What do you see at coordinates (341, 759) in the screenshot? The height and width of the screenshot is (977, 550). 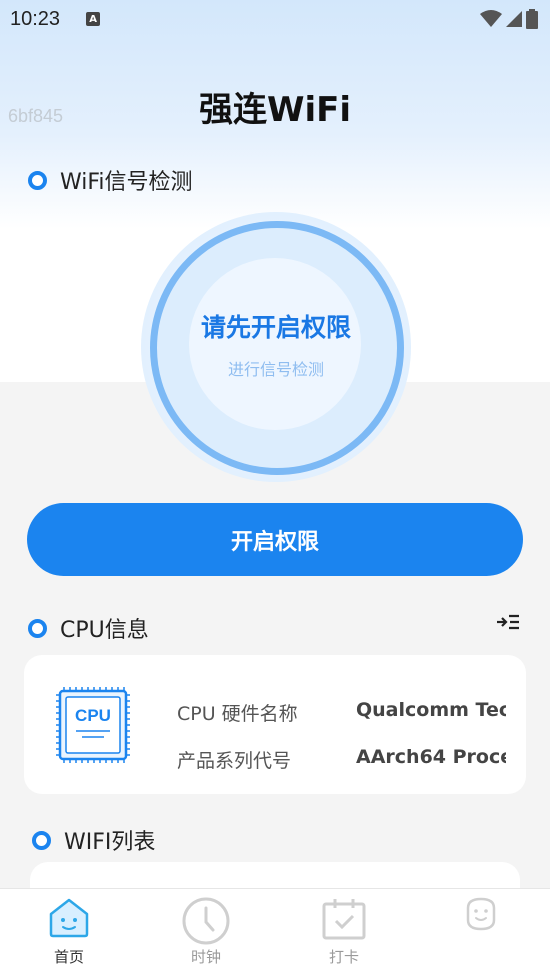 I see `cpu-info-row: 产品系列代号 AArch64 Processor` at bounding box center [341, 759].